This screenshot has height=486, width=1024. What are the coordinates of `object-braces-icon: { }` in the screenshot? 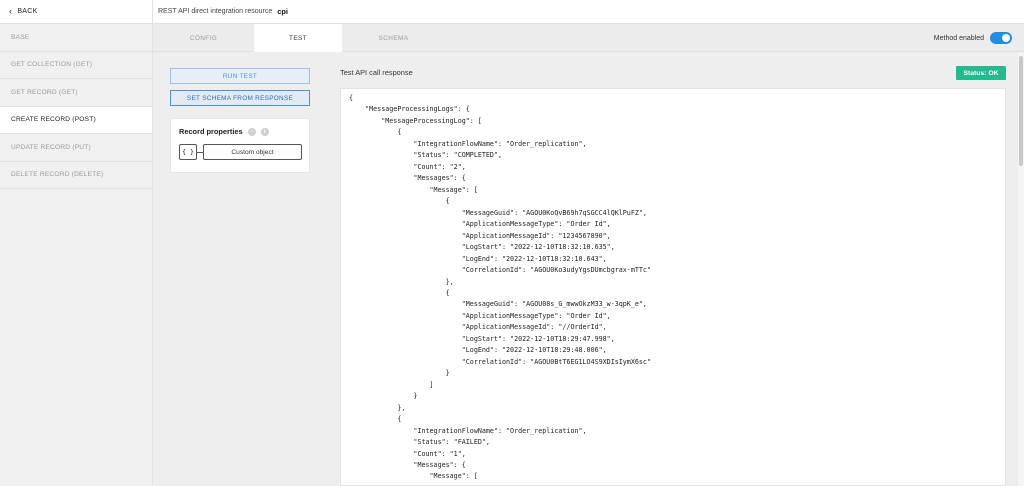 It's located at (188, 152).